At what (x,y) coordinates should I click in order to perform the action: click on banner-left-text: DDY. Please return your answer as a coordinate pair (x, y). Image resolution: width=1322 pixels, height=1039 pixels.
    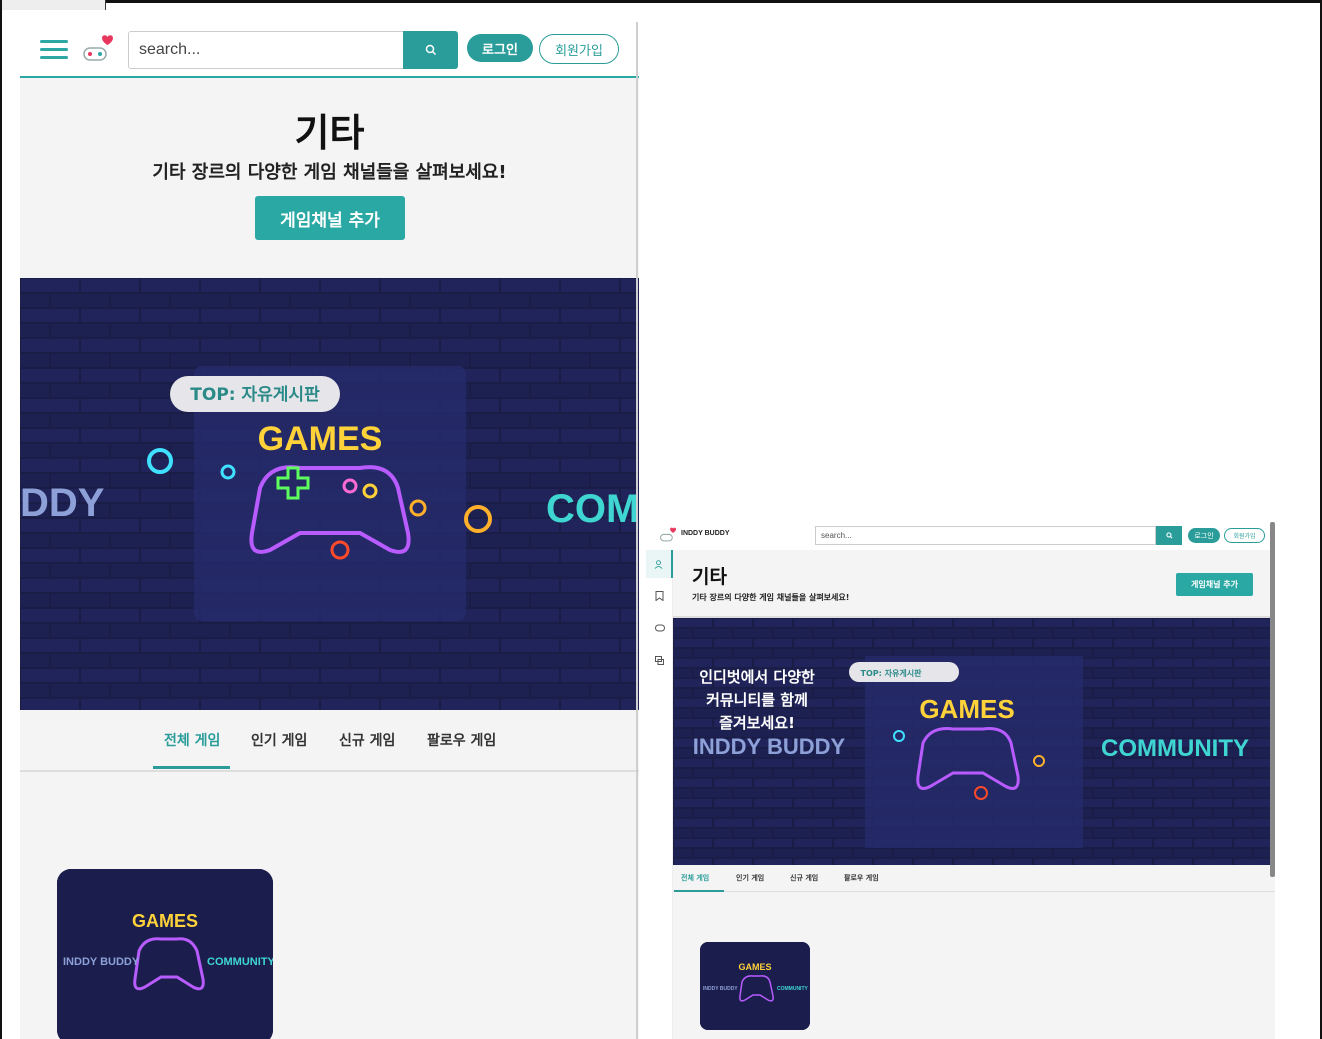
    Looking at the image, I should click on (62, 503).